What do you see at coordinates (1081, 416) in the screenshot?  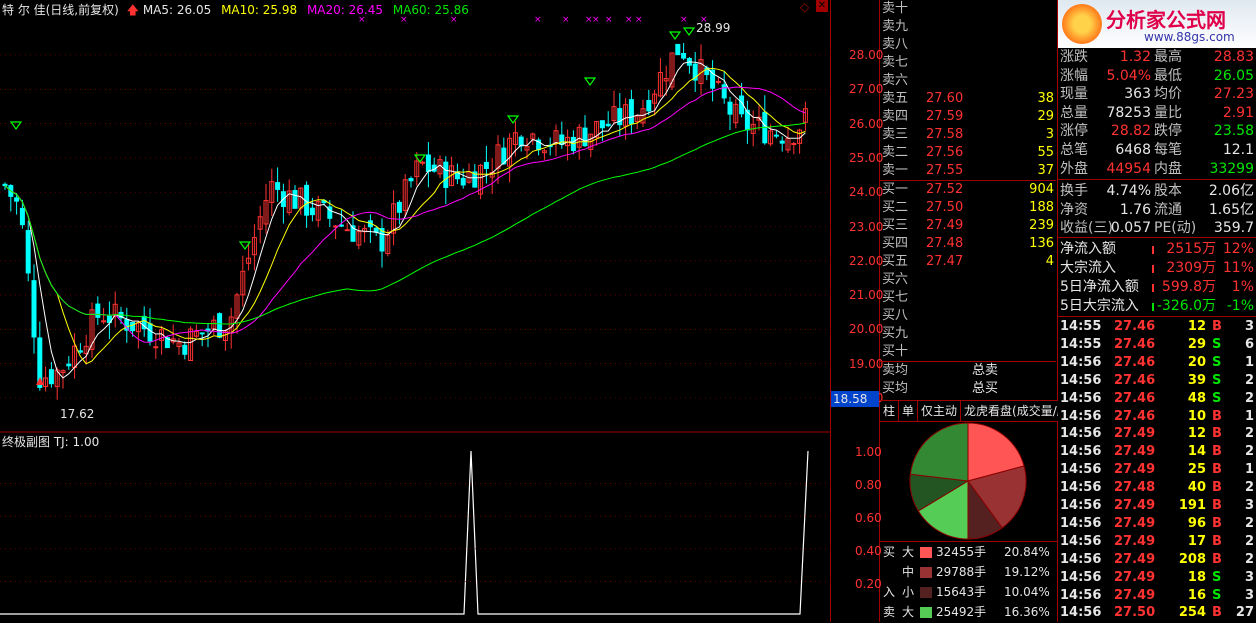 I see `tick-time: 14:56` at bounding box center [1081, 416].